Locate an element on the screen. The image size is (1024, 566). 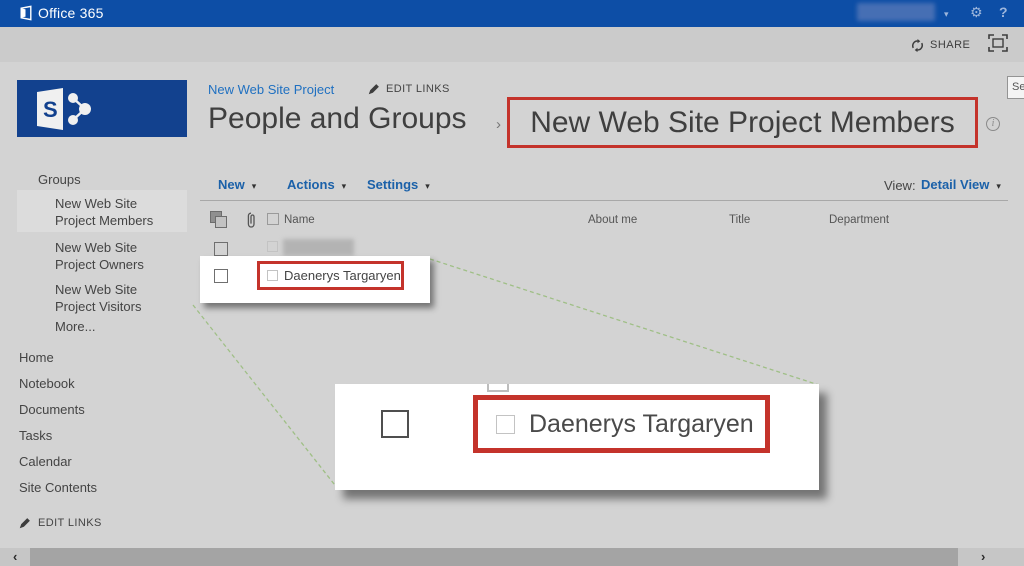
highlight-panel-small: Daenerys Targaryen is located at coordinates (315, 279).